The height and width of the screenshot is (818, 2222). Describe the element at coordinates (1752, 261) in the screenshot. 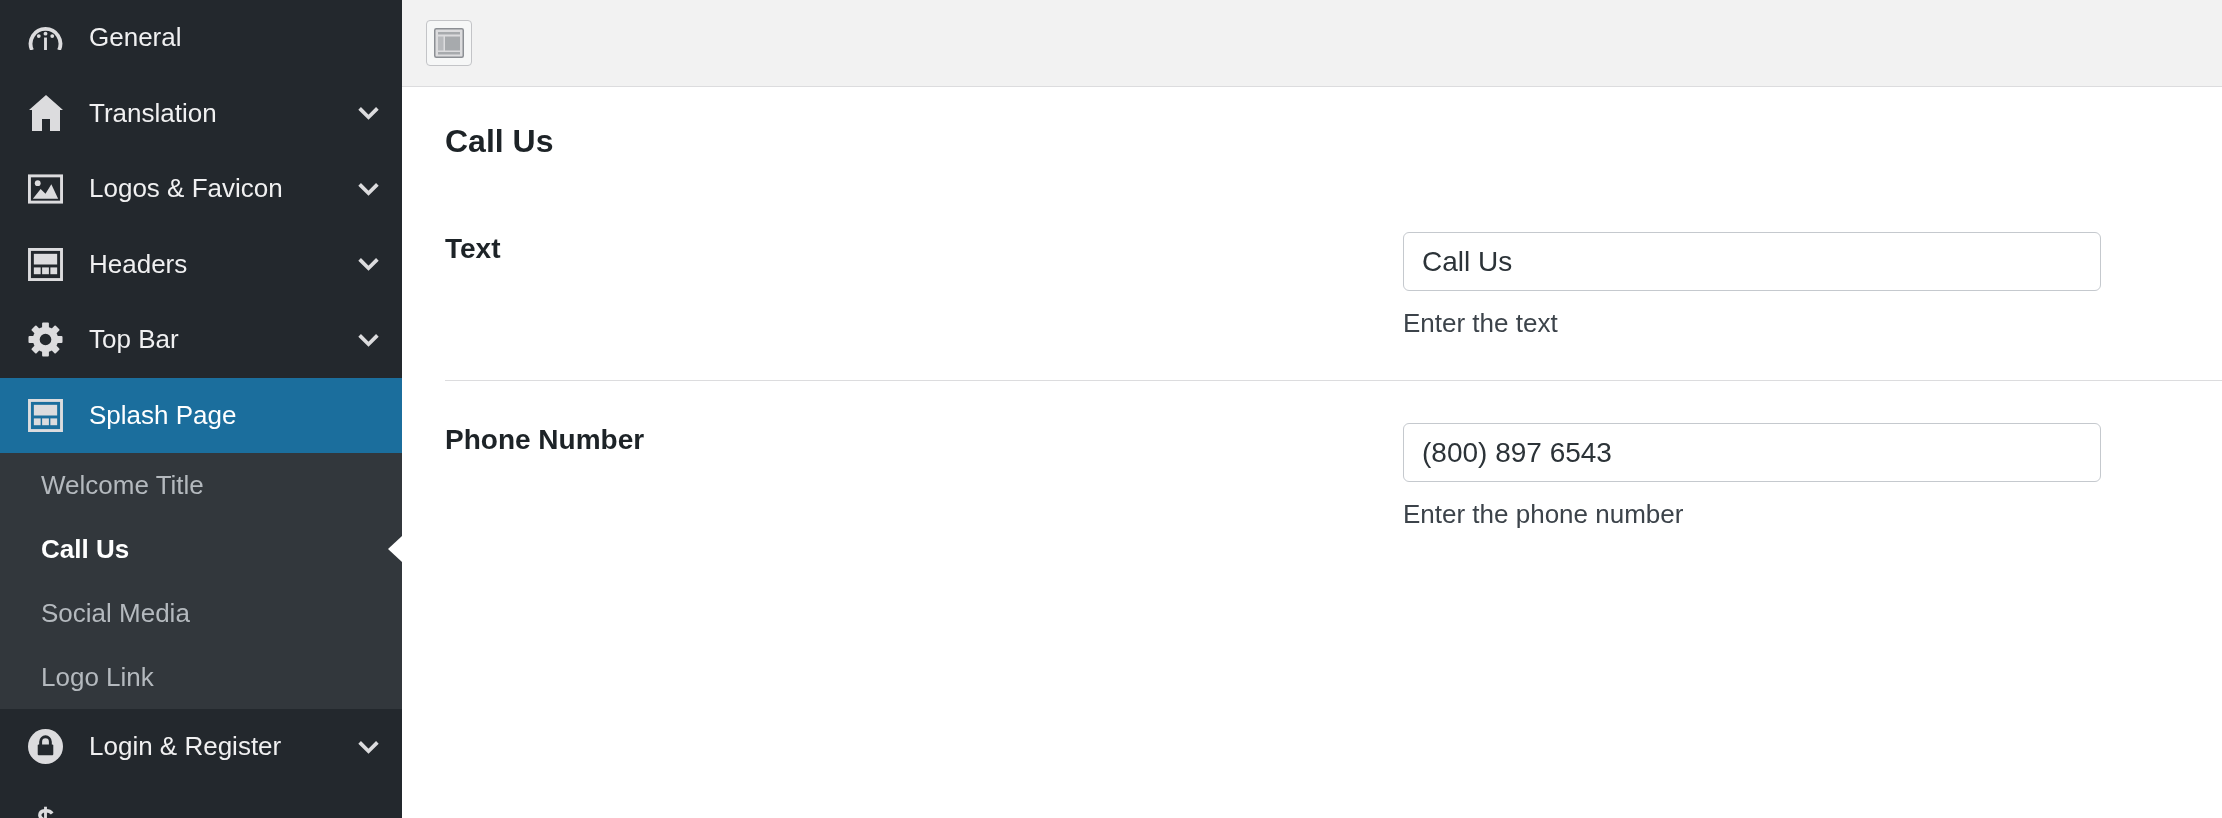

I see `text-input: Call Us` at that location.